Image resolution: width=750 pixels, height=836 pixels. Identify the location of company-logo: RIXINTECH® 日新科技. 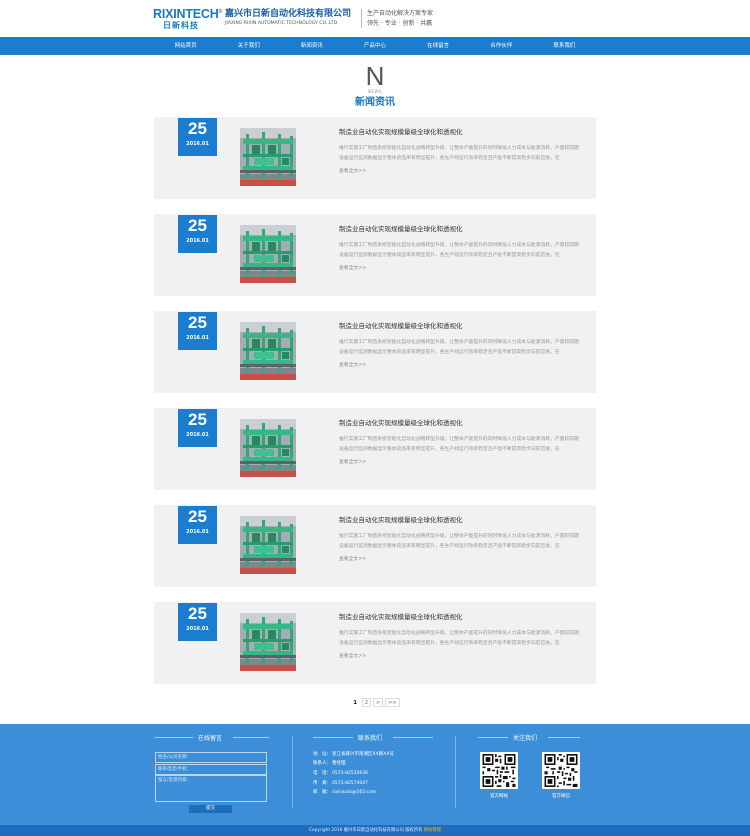
(187, 18).